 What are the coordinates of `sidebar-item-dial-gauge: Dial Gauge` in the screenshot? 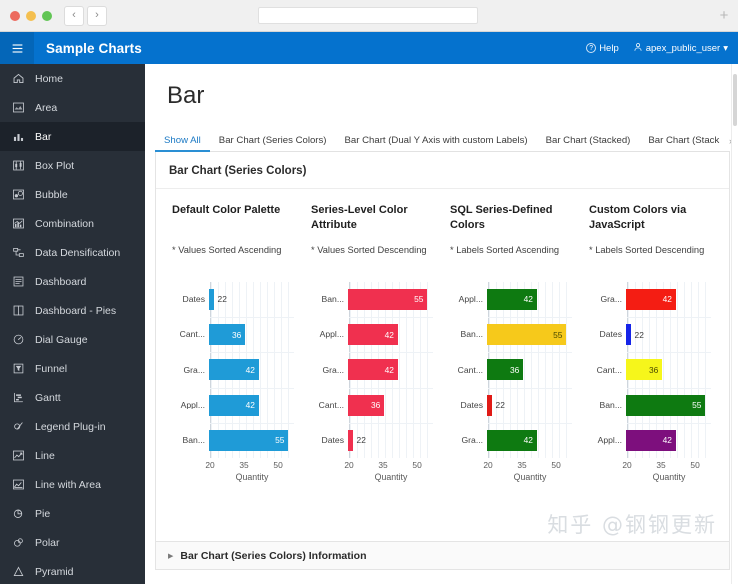 It's located at (72, 339).